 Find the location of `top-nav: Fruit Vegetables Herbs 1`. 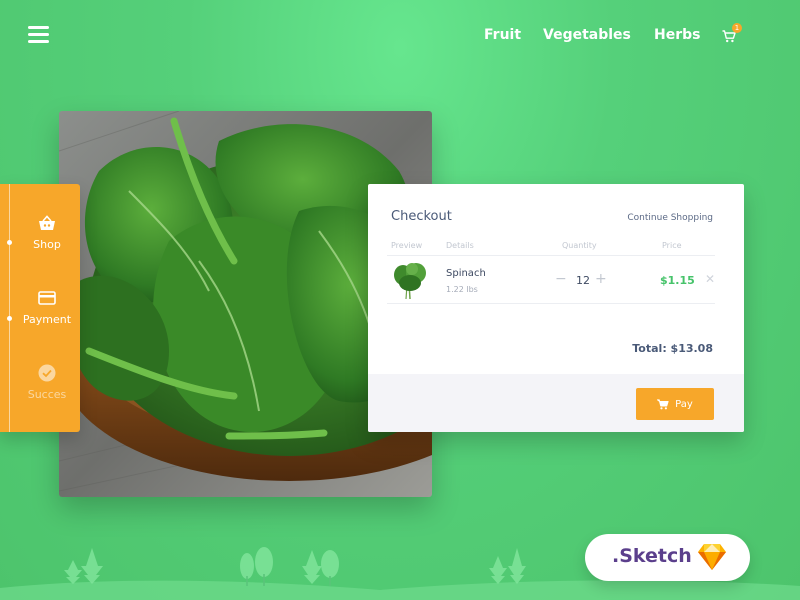

top-nav: Fruit Vegetables Herbs 1 is located at coordinates (615, 34).